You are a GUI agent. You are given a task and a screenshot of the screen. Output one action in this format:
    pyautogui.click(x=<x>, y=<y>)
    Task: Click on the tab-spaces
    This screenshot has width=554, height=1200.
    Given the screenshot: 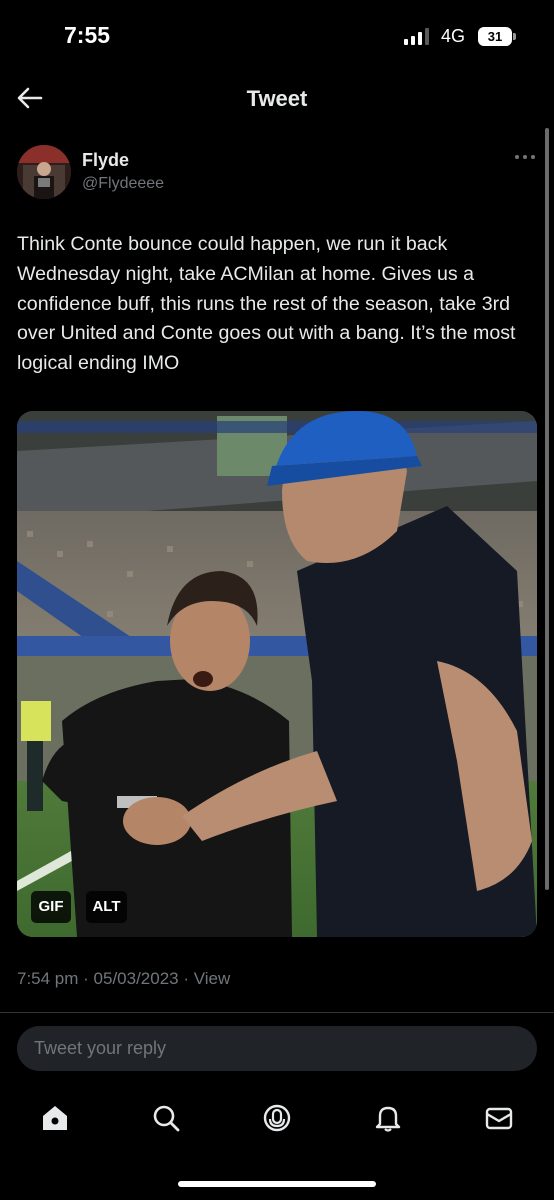 What is the action you would take?
    pyautogui.click(x=277, y=1118)
    